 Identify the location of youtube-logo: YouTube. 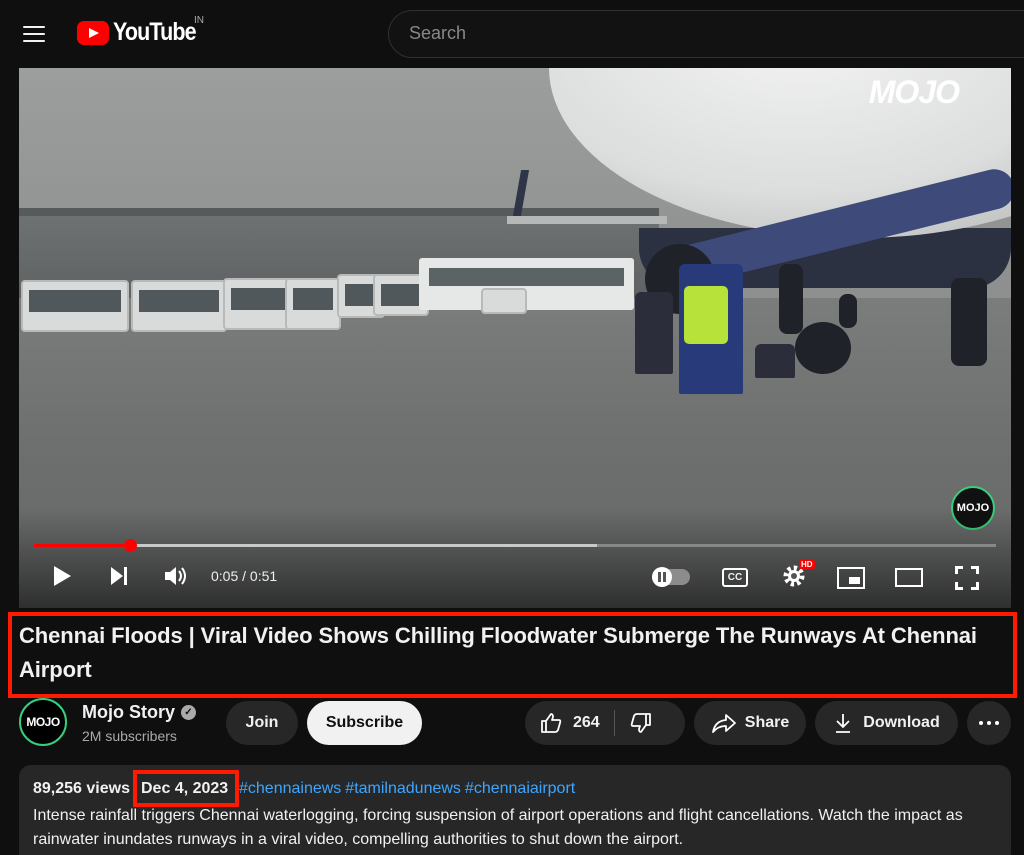
(143, 32).